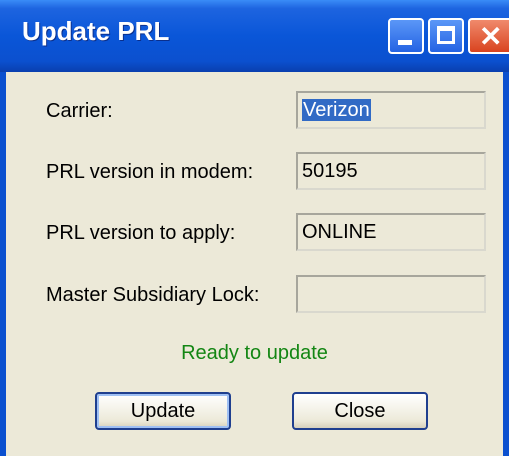  What do you see at coordinates (141, 233) in the screenshot?
I see `prl-to-apply-label: PRL version to apply:` at bounding box center [141, 233].